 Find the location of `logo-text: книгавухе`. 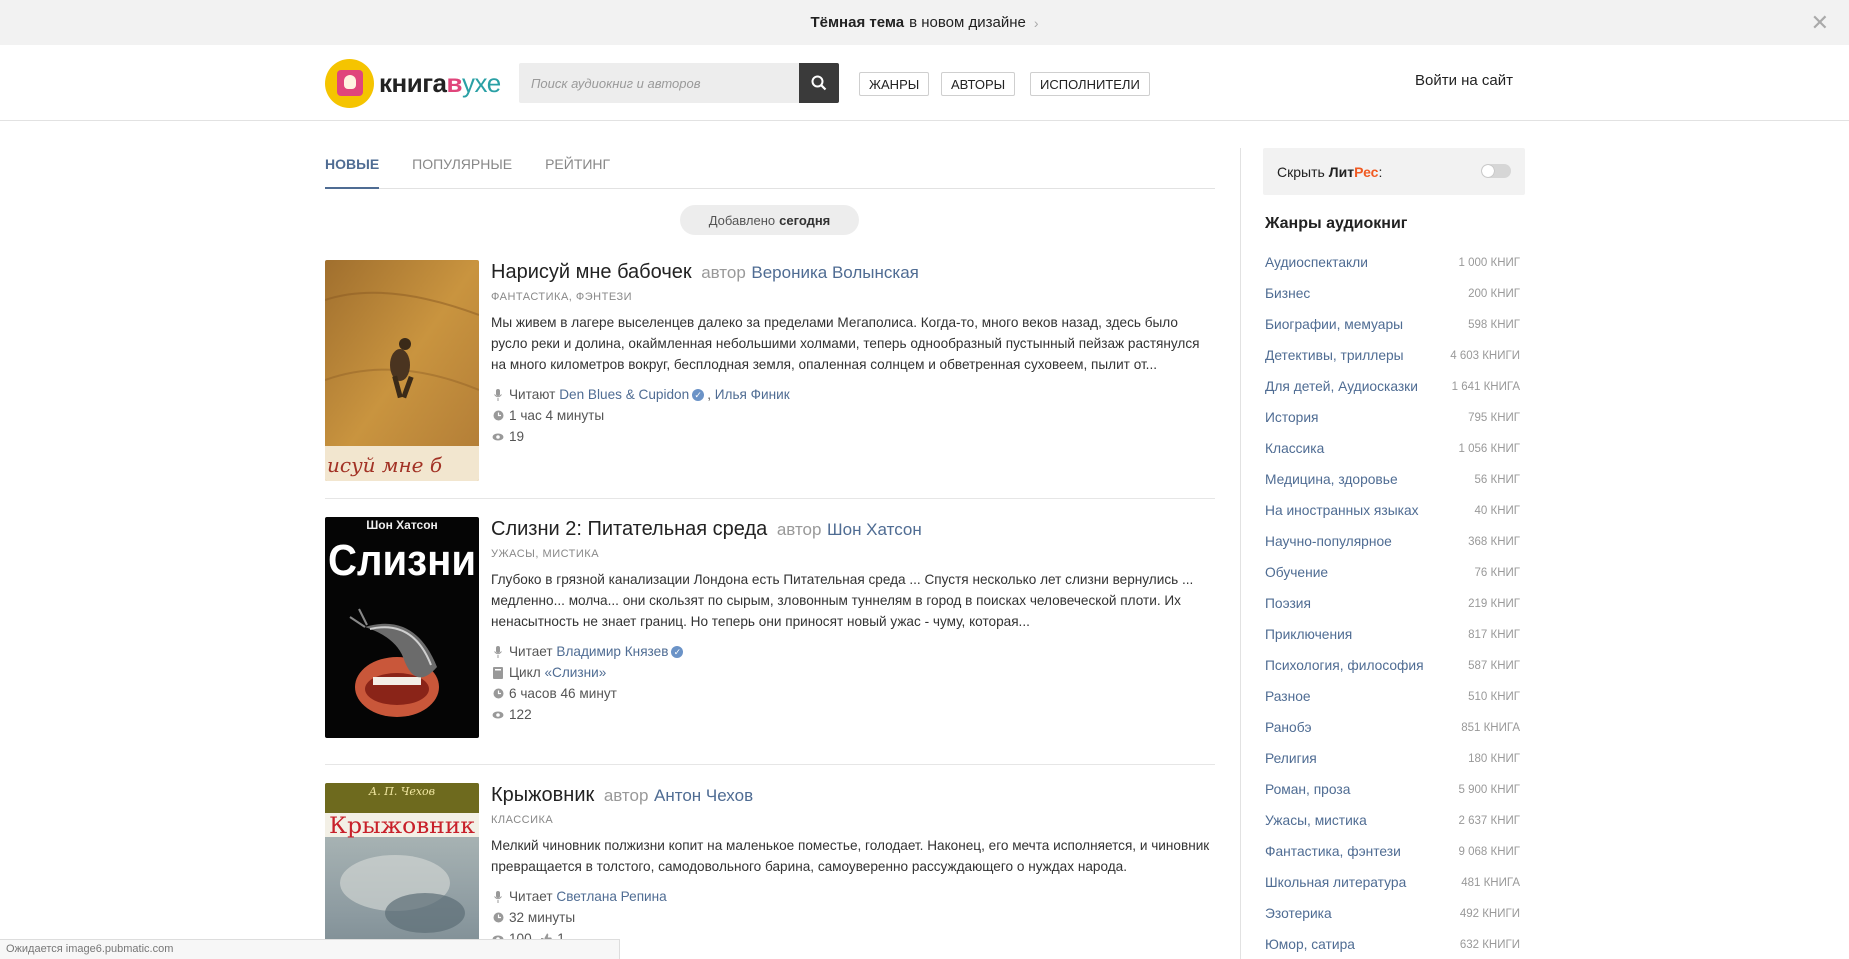

logo-text: книгавухе is located at coordinates (440, 82).